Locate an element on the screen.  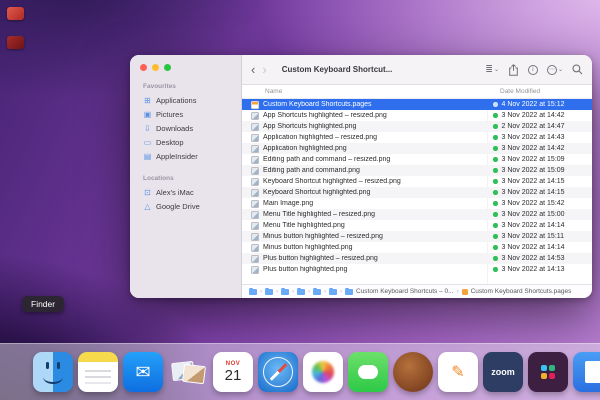
toolbar-actions: ≣ ⌄ i ⋯ ⌄ is located at coordinates (534, 69).